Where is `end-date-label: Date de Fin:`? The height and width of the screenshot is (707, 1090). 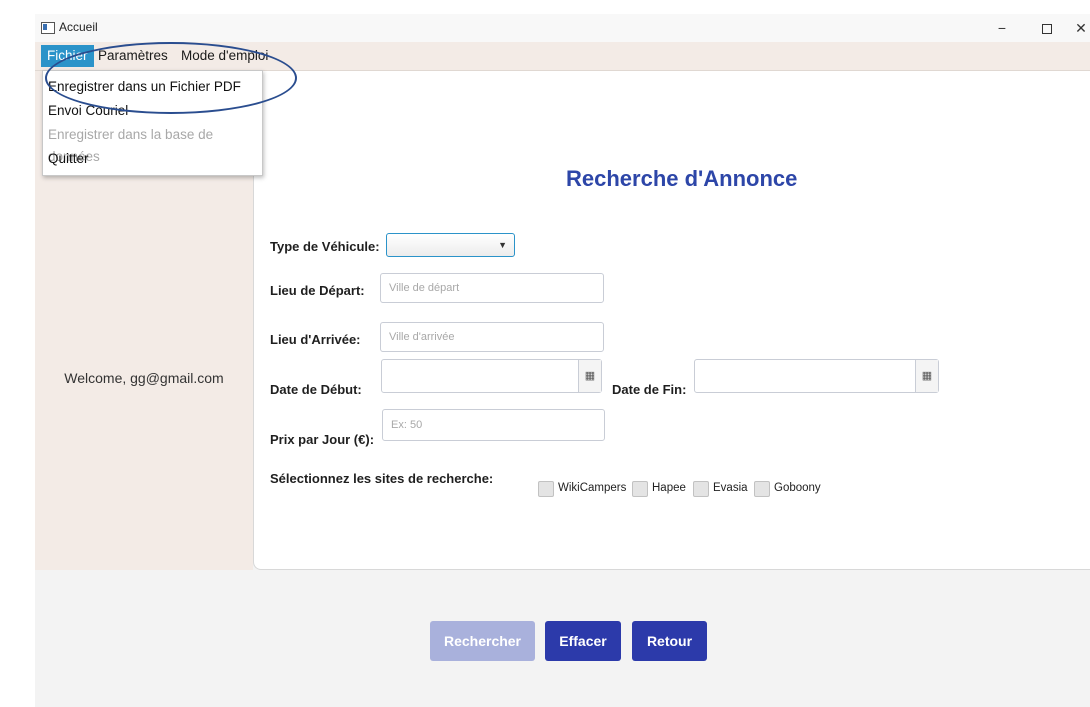 end-date-label: Date de Fin: is located at coordinates (649, 389).